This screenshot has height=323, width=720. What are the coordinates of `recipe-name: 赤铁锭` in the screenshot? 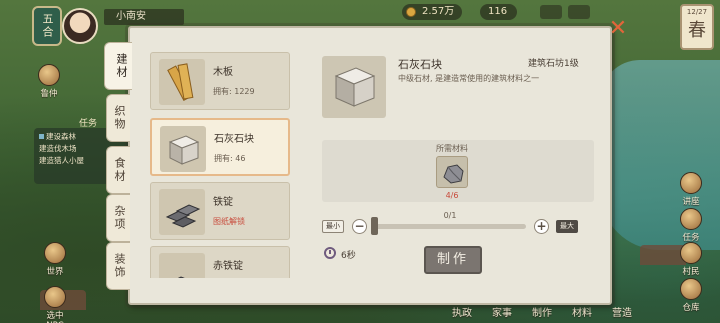 It's located at (228, 266).